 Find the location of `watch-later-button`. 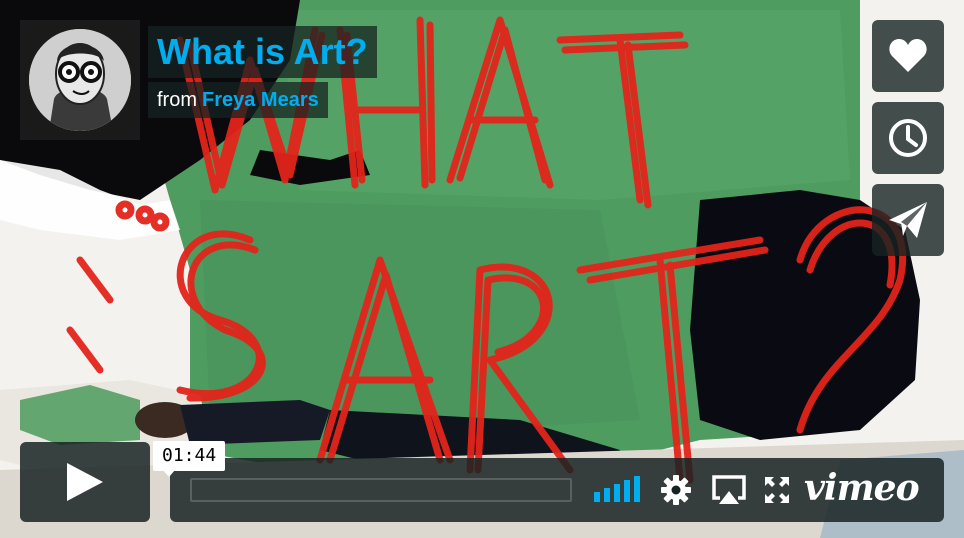

watch-later-button is located at coordinates (908, 138).